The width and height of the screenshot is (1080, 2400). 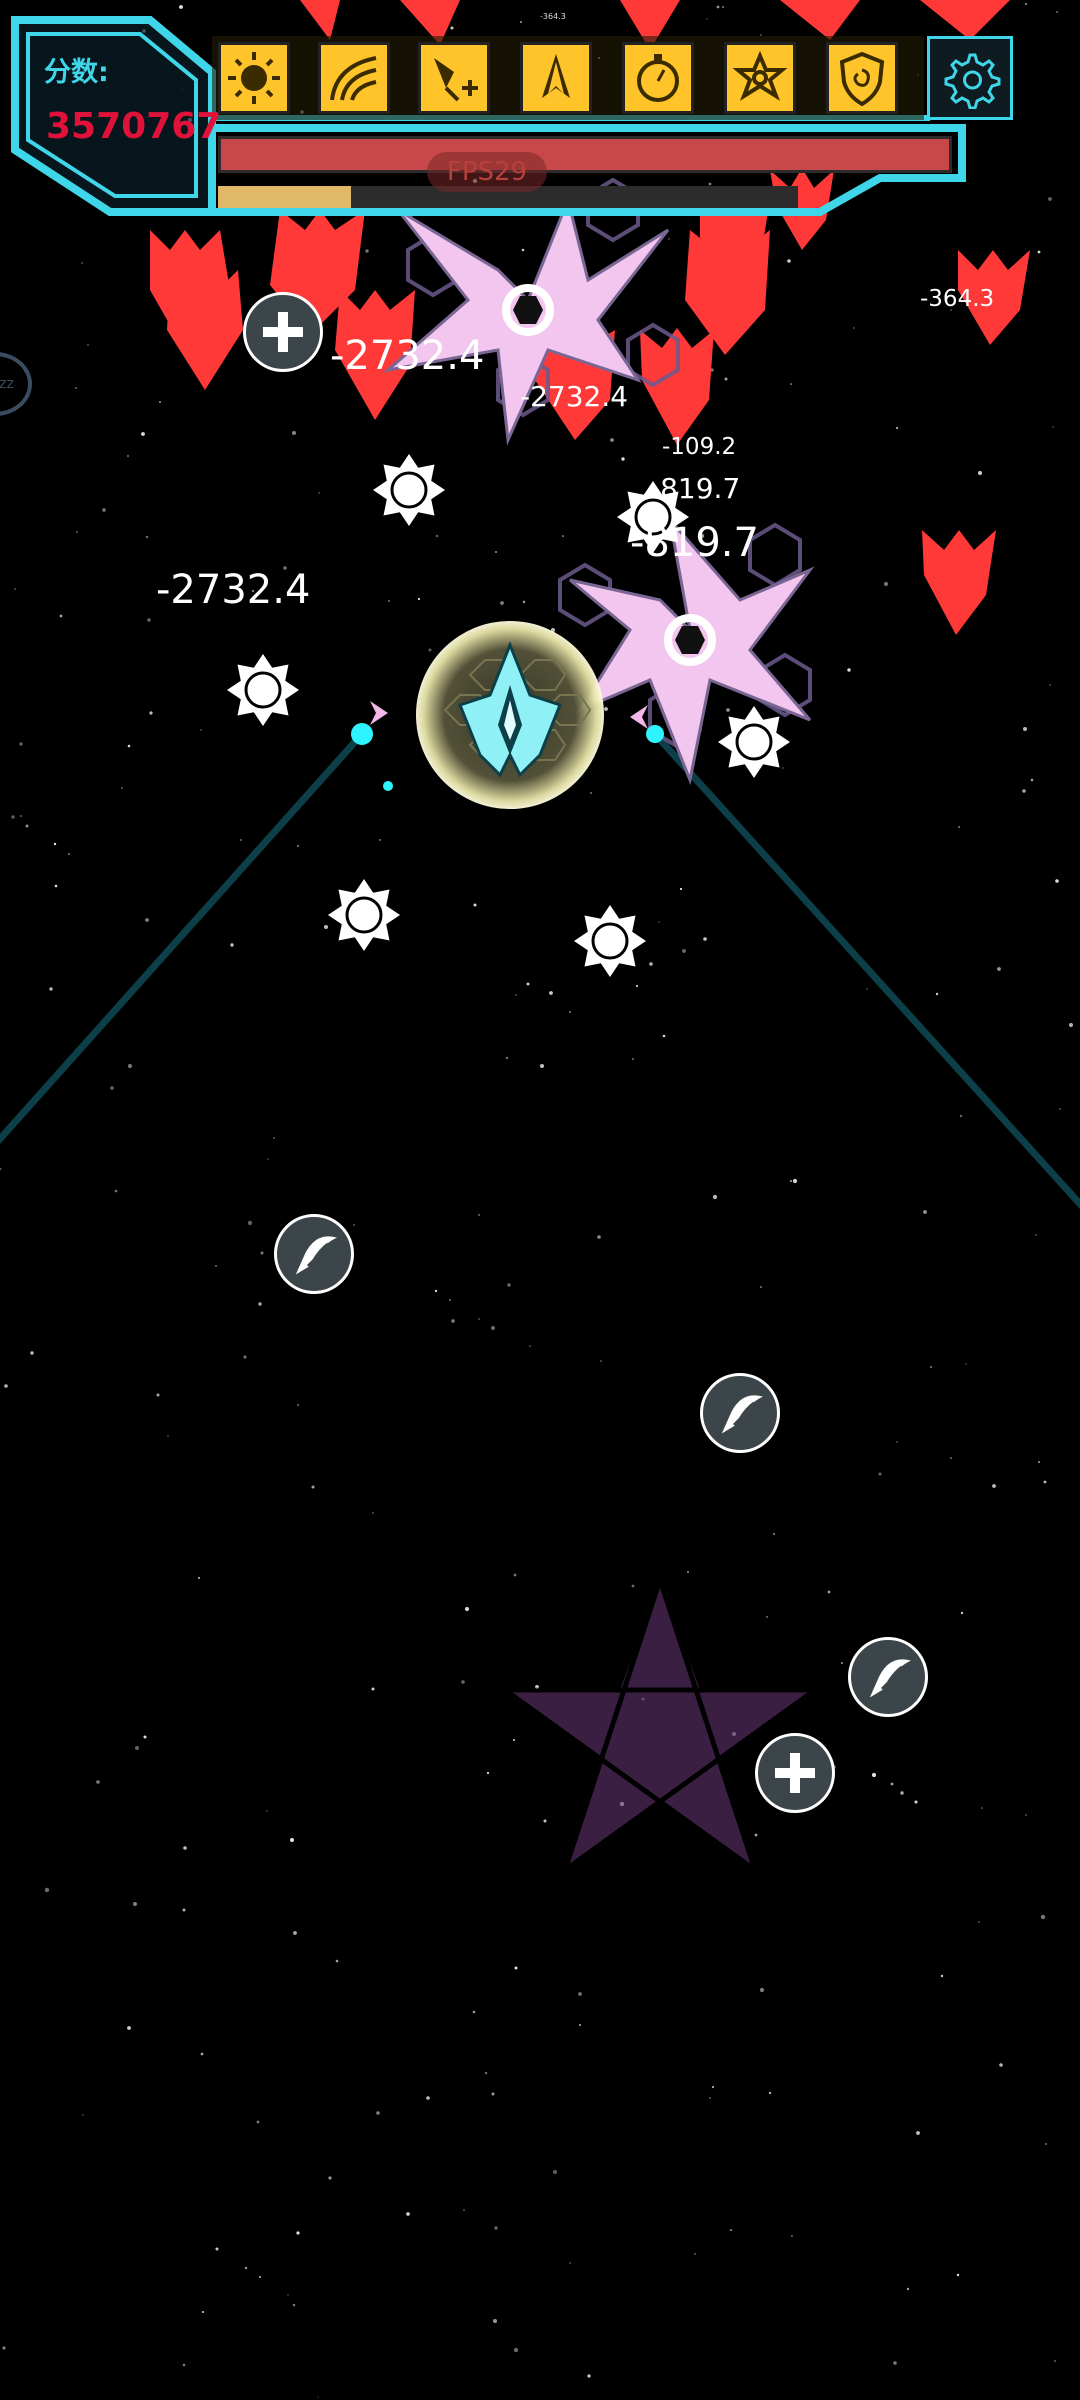 What do you see at coordinates (660, 1724) in the screenshot?
I see `pentagram-mark` at bounding box center [660, 1724].